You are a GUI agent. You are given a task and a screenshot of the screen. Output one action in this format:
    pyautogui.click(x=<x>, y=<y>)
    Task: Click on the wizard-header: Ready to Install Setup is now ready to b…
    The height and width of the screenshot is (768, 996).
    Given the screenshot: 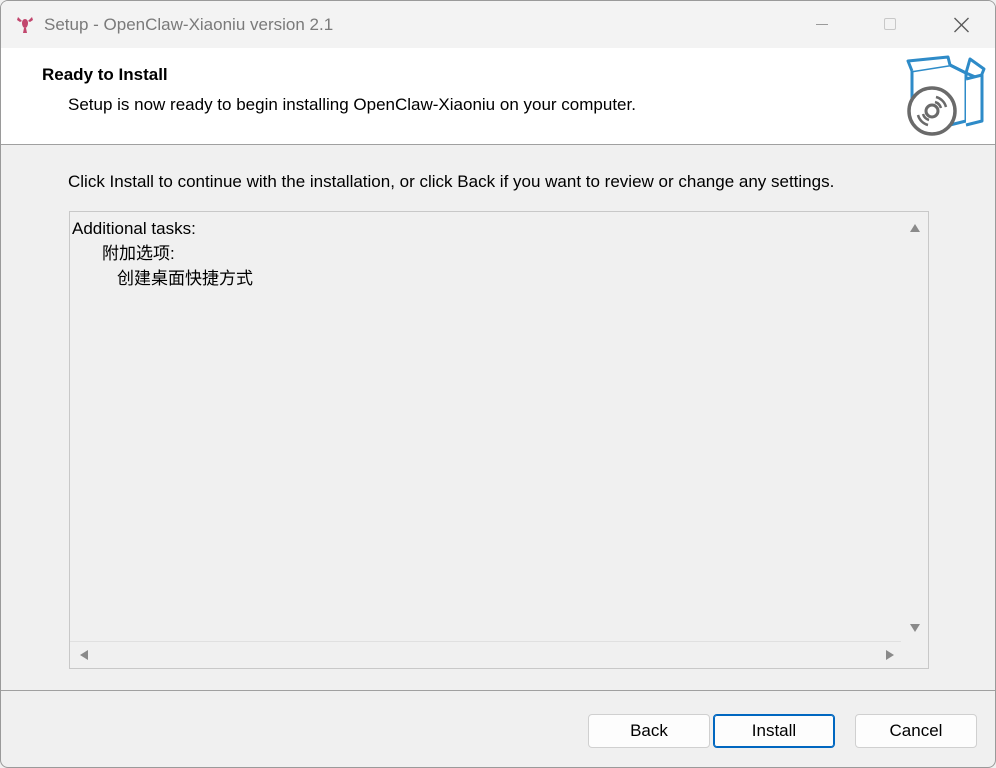 What is the action you would take?
    pyautogui.click(x=498, y=96)
    